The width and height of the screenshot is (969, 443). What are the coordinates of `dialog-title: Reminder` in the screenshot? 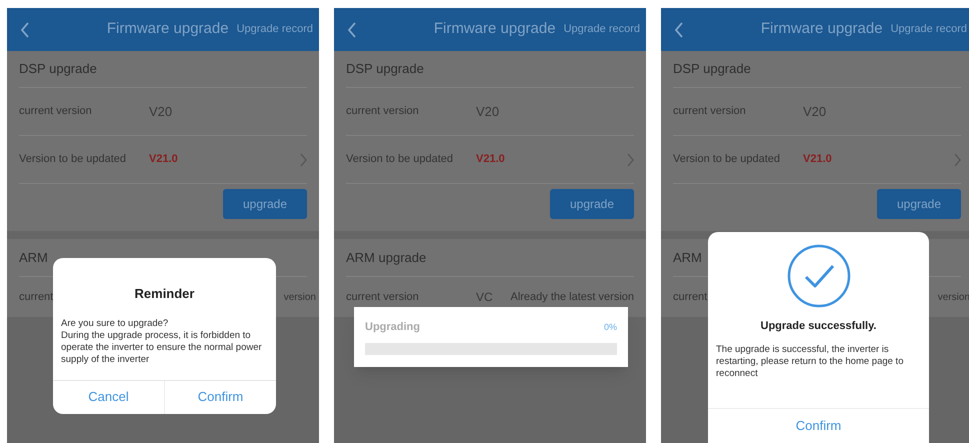 It's located at (165, 294).